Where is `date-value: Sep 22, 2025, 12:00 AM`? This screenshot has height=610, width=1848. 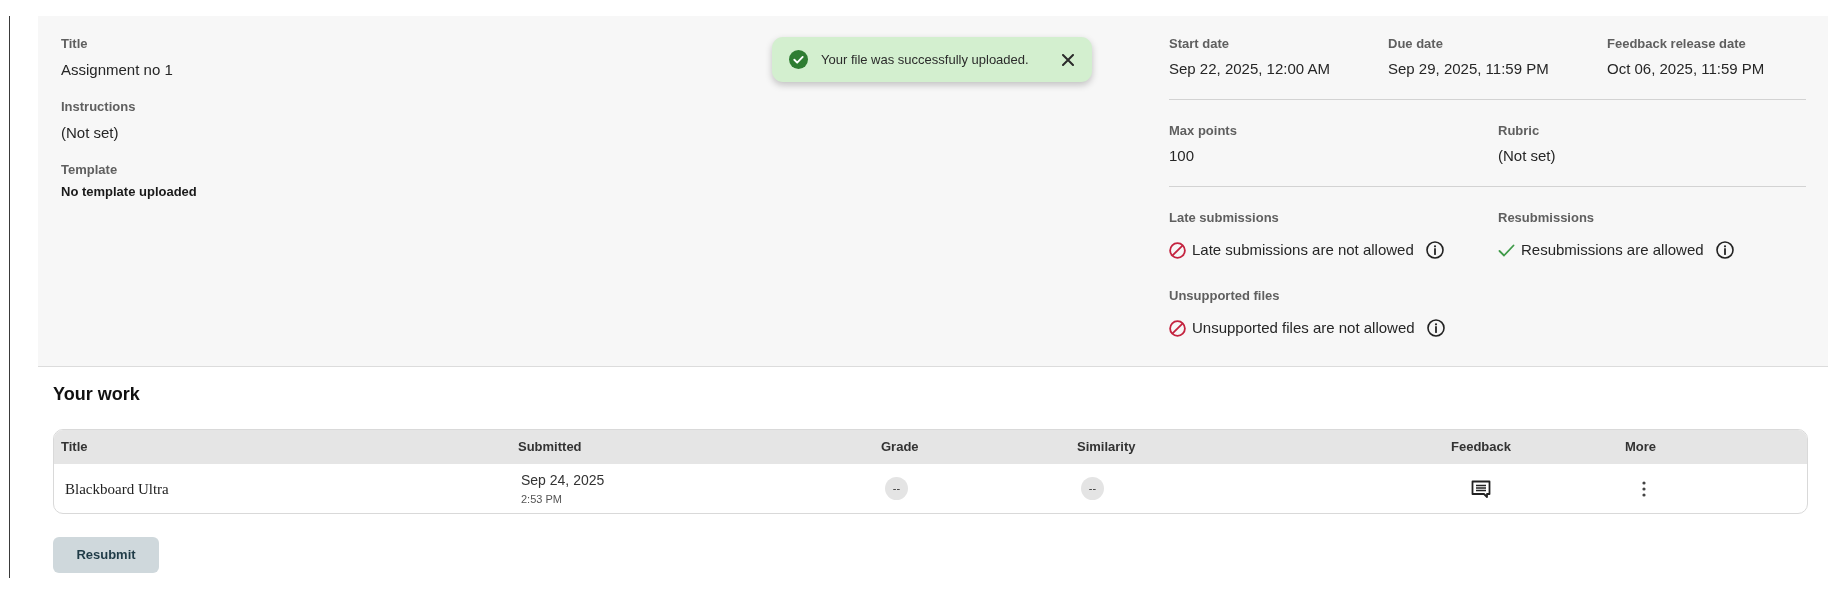
date-value: Sep 22, 2025, 12:00 AM is located at coordinates (1249, 69).